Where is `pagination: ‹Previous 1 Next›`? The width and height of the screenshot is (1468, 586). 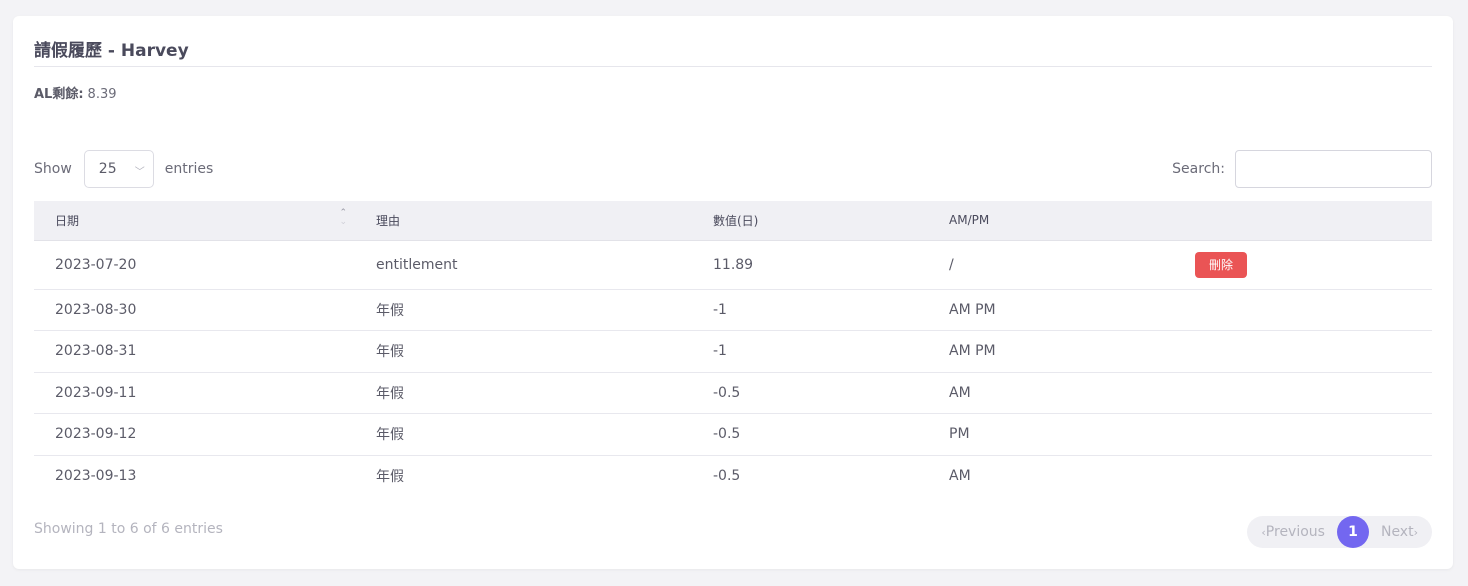
pagination: ‹Previous 1 Next› is located at coordinates (1339, 532).